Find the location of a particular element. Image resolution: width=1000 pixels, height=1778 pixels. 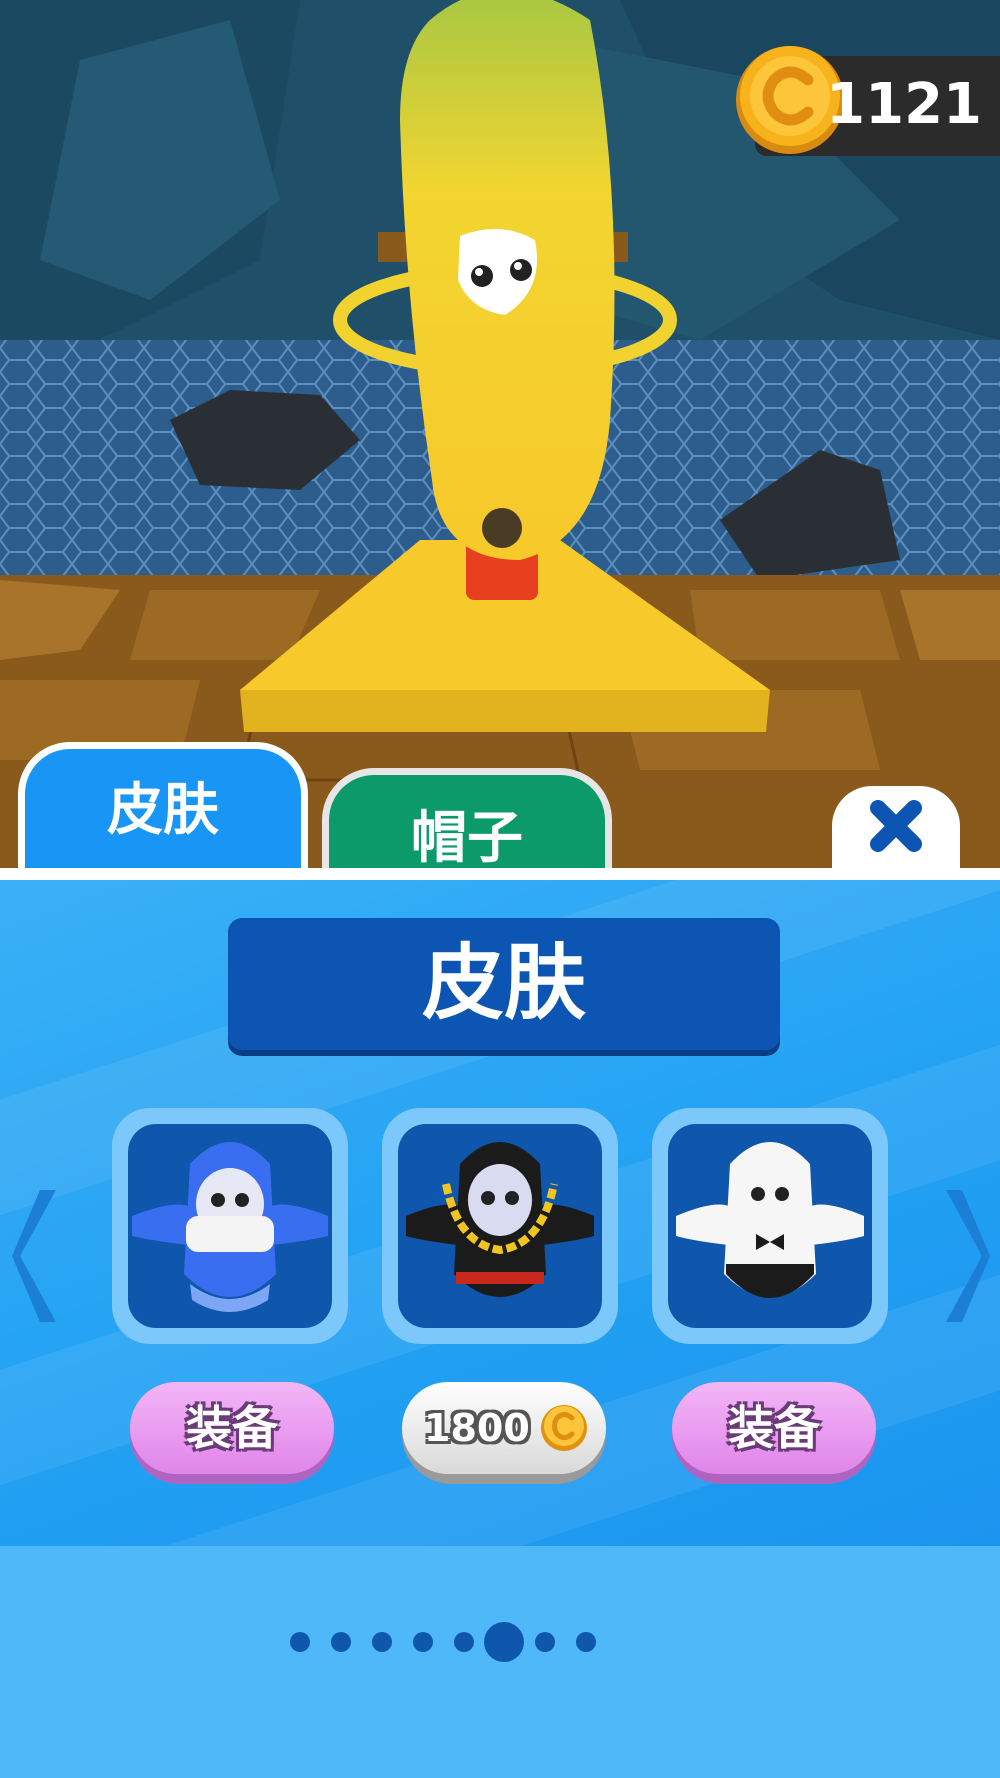

skin-item-blue-masked is located at coordinates (230, 1226).